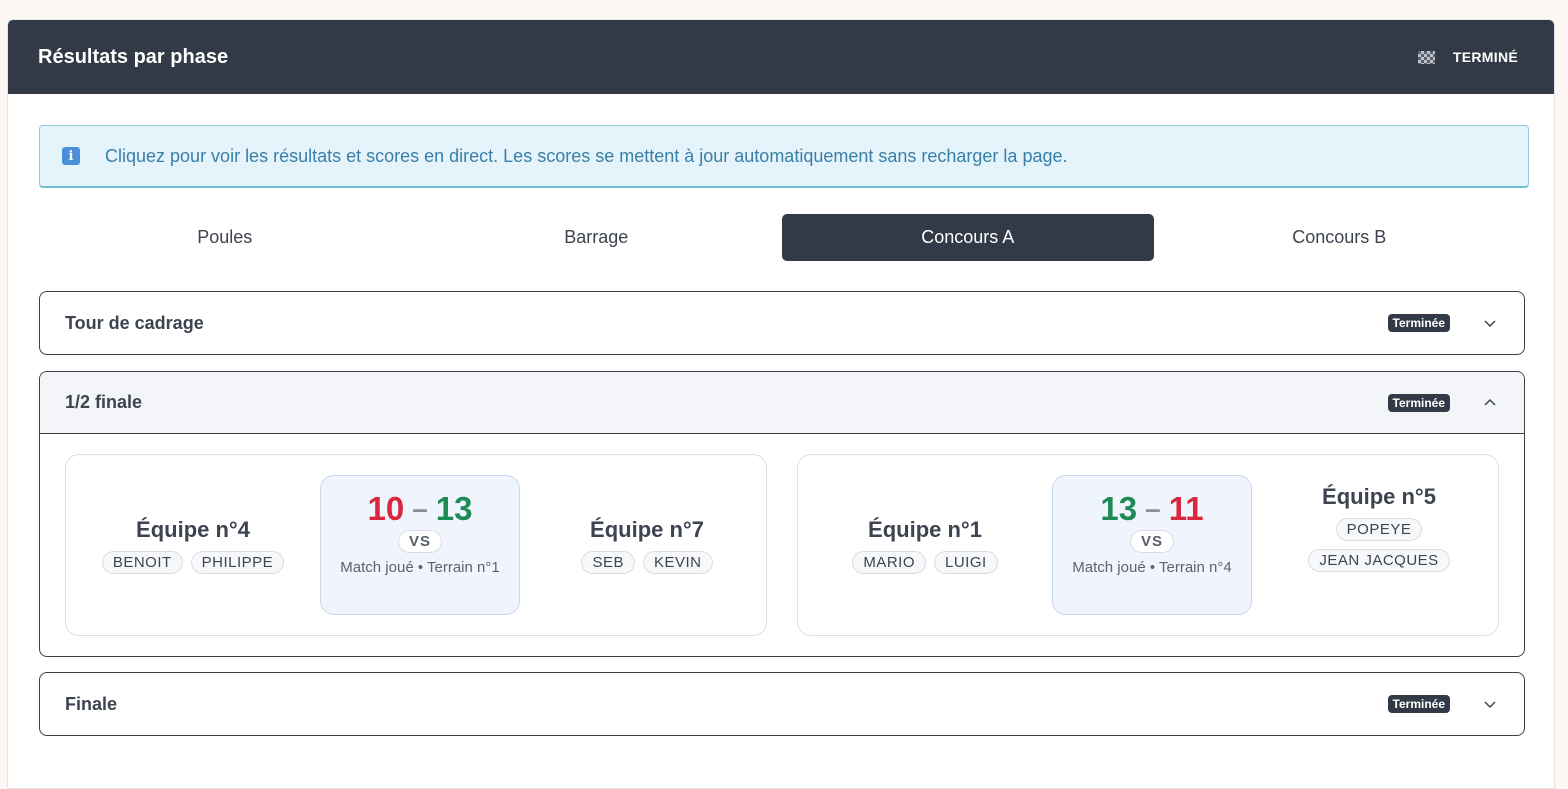 The image size is (1568, 789). What do you see at coordinates (91, 703) in the screenshot?
I see `section-title: Finale` at bounding box center [91, 703].